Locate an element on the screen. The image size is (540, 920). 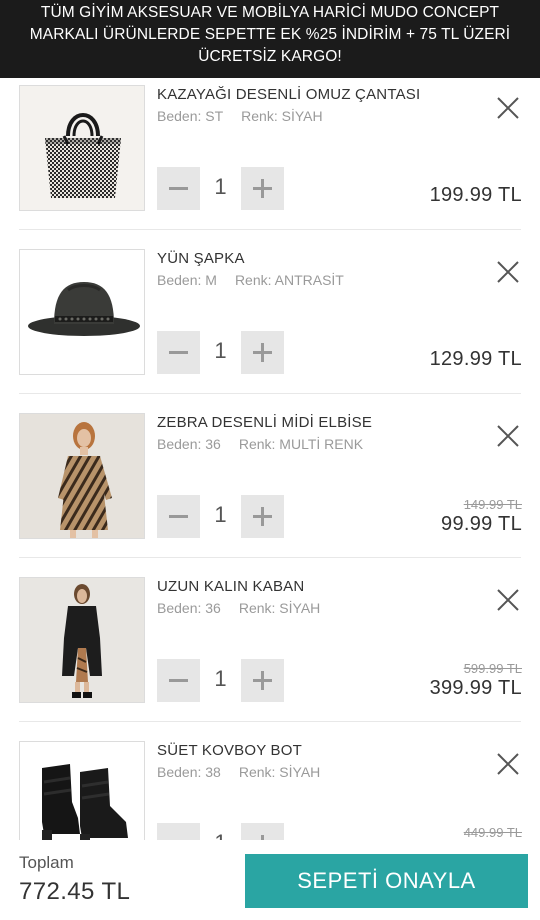
product-meta: Beden: 38 Renk: SİYAH is located at coordinates (238, 772).